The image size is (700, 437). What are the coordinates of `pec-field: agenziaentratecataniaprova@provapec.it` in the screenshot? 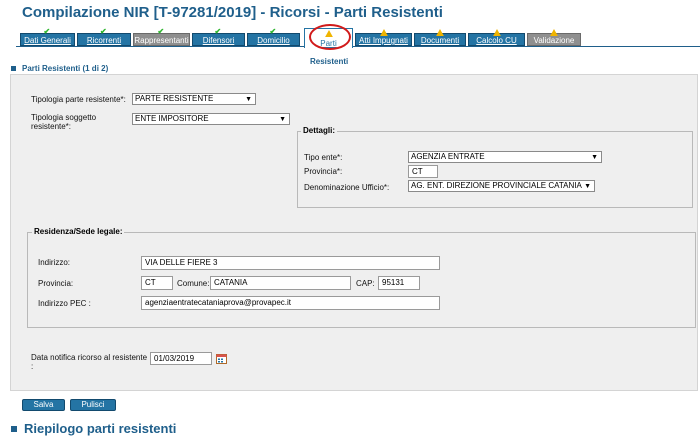 It's located at (290, 303).